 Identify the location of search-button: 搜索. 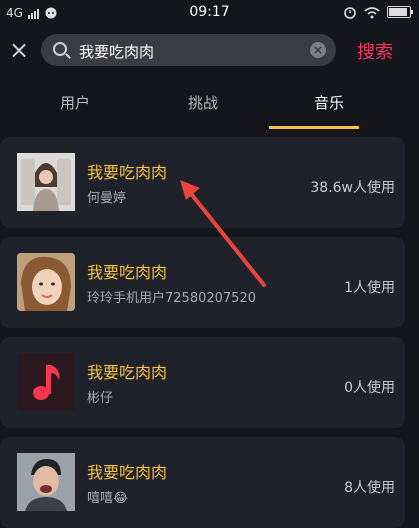
(375, 51).